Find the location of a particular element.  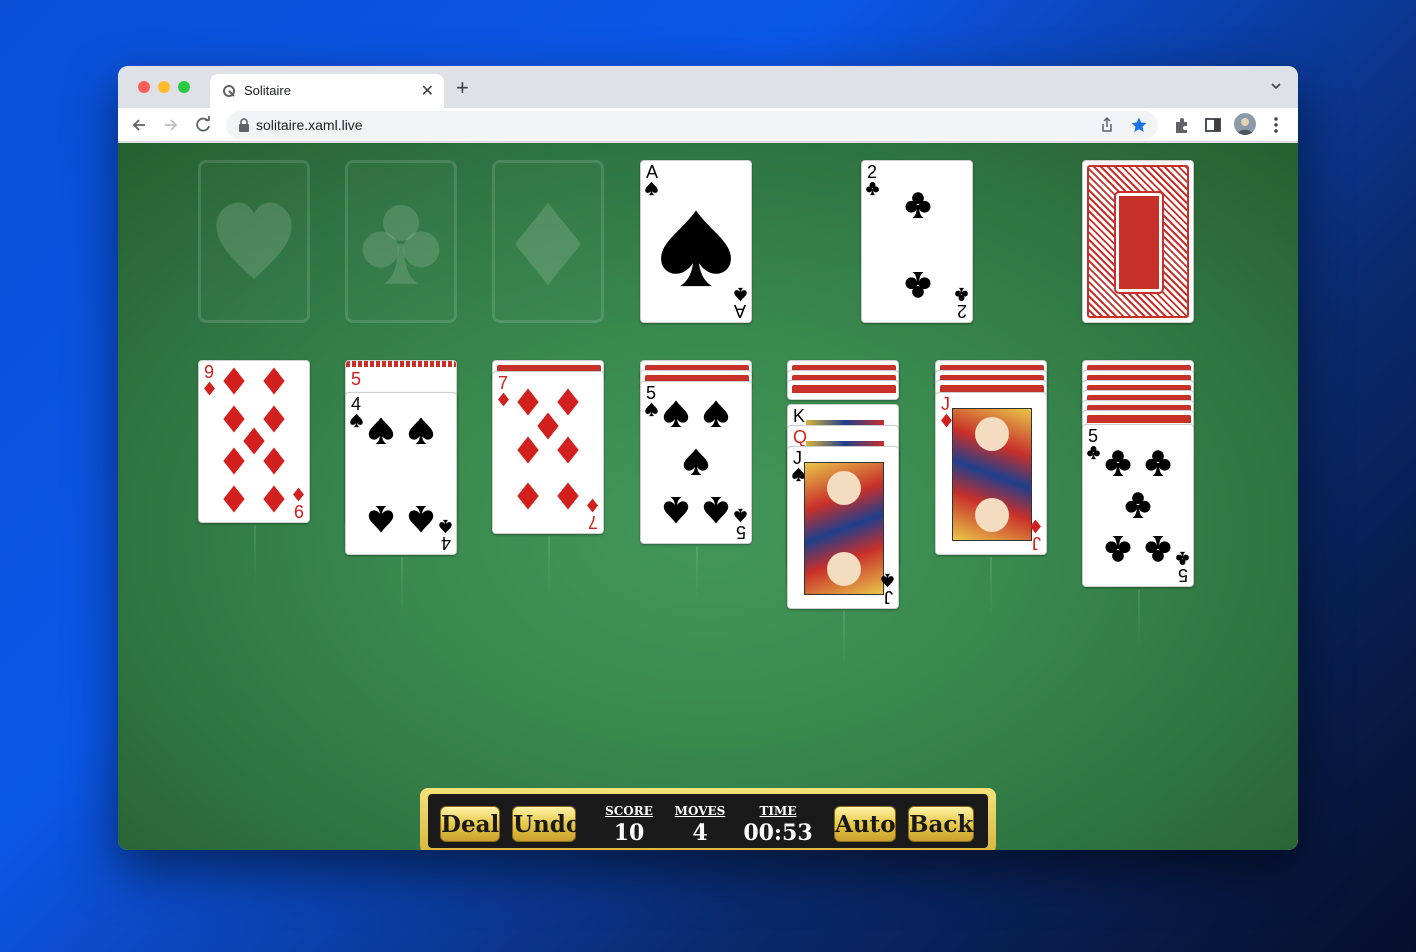

card-back-center is located at coordinates (1139, 242).